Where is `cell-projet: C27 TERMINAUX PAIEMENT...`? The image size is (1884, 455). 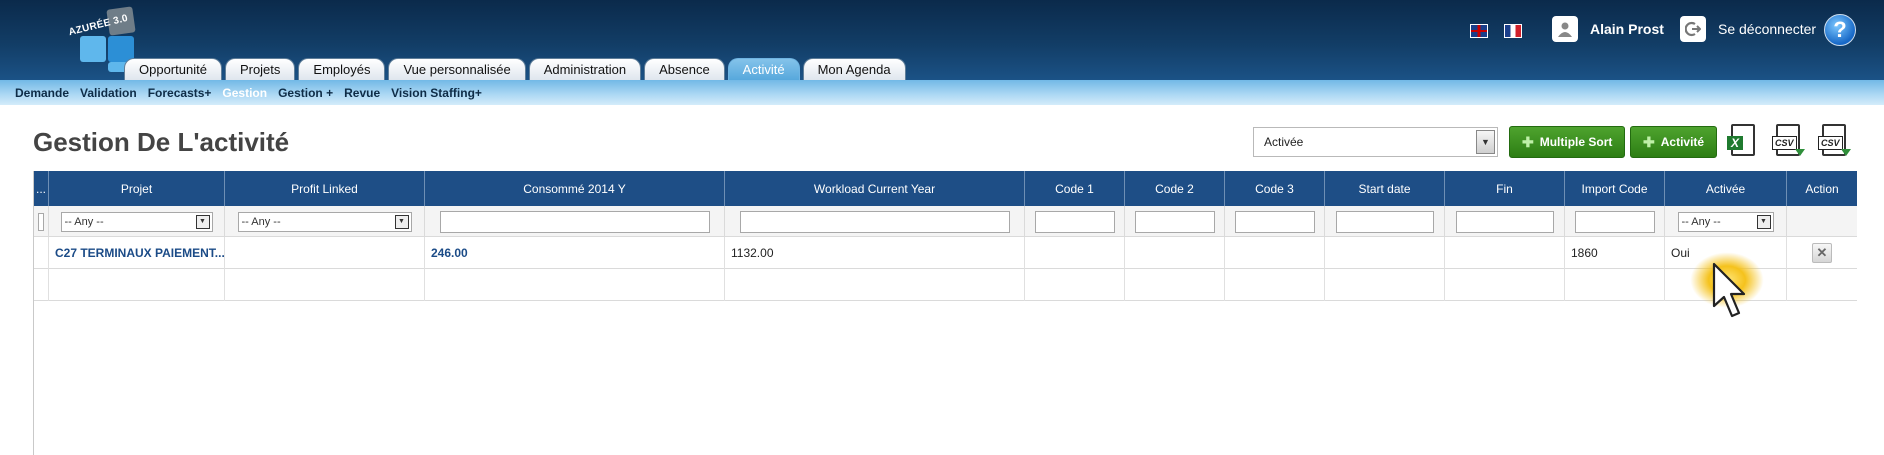 cell-projet: C27 TERMINAUX PAIEMENT... is located at coordinates (137, 253).